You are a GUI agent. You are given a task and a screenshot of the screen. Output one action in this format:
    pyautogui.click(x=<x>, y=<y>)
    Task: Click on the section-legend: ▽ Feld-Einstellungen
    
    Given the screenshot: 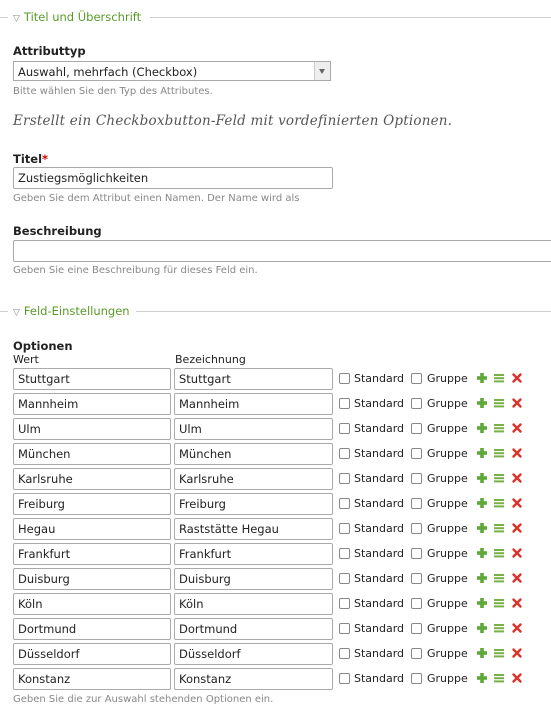 What is the action you would take?
    pyautogui.click(x=74, y=311)
    